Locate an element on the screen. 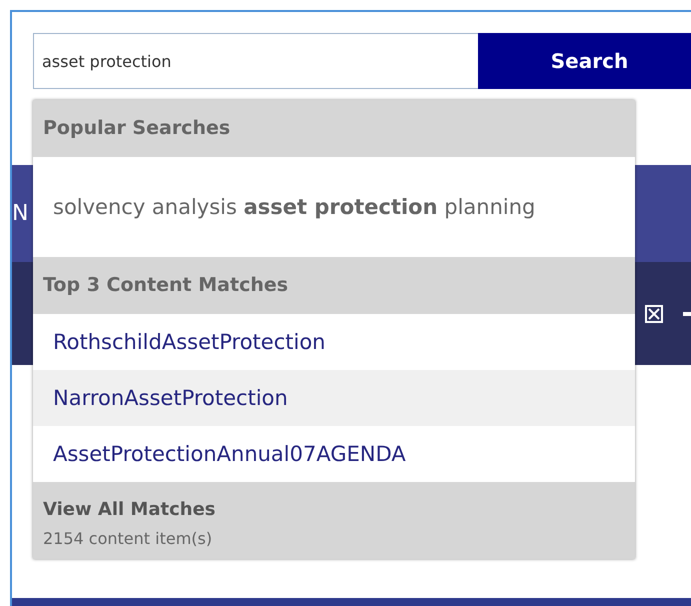 The height and width of the screenshot is (606, 691). section-heading: Popular Searches is located at coordinates (334, 128).